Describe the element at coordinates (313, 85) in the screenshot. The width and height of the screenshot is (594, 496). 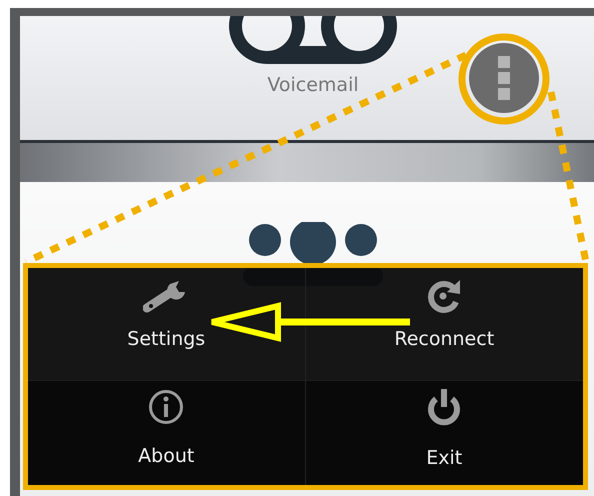
I see `voicemail-label: Voicemail` at that location.